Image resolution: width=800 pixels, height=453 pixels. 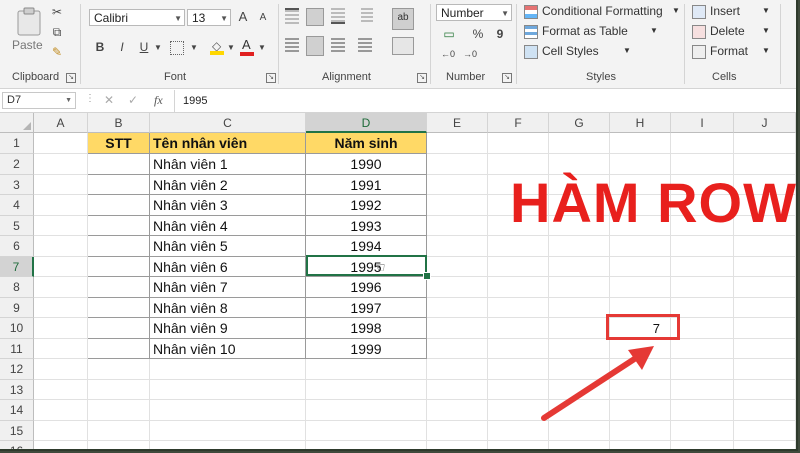 I want to click on cell-d3: 1991, so click(x=366, y=185).